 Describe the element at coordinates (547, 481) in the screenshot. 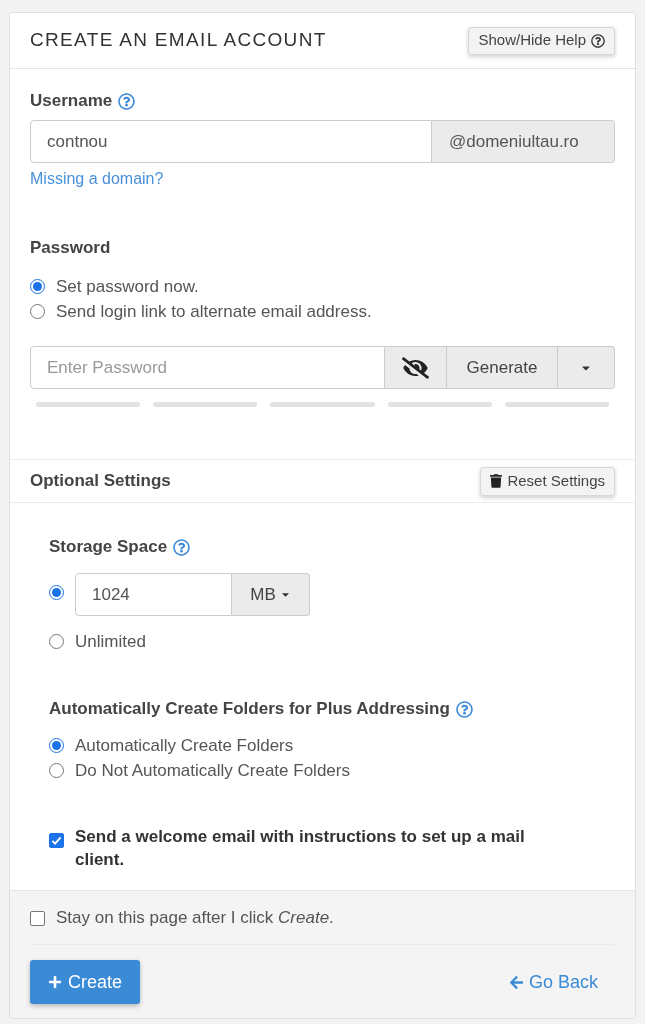

I see `reset-settings-button: Reset Settings` at that location.